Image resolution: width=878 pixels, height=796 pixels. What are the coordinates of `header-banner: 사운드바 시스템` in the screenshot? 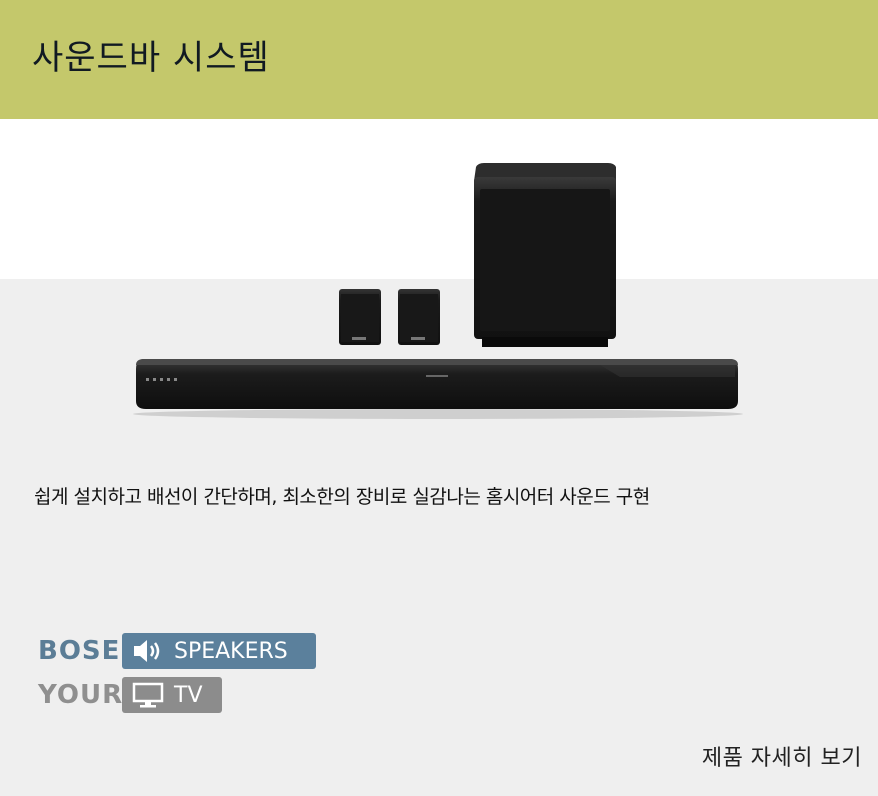 It's located at (439, 59).